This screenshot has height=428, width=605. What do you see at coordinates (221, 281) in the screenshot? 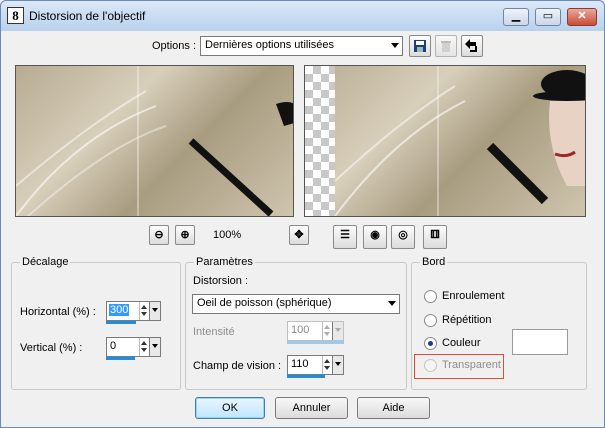
I see `distorsion-label: Distorsion :` at bounding box center [221, 281].